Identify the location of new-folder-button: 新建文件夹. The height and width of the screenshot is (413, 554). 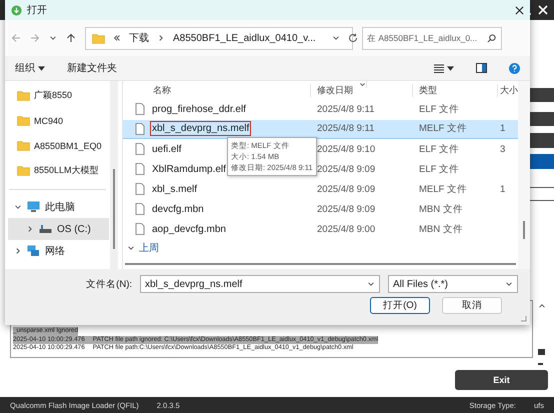
(92, 68).